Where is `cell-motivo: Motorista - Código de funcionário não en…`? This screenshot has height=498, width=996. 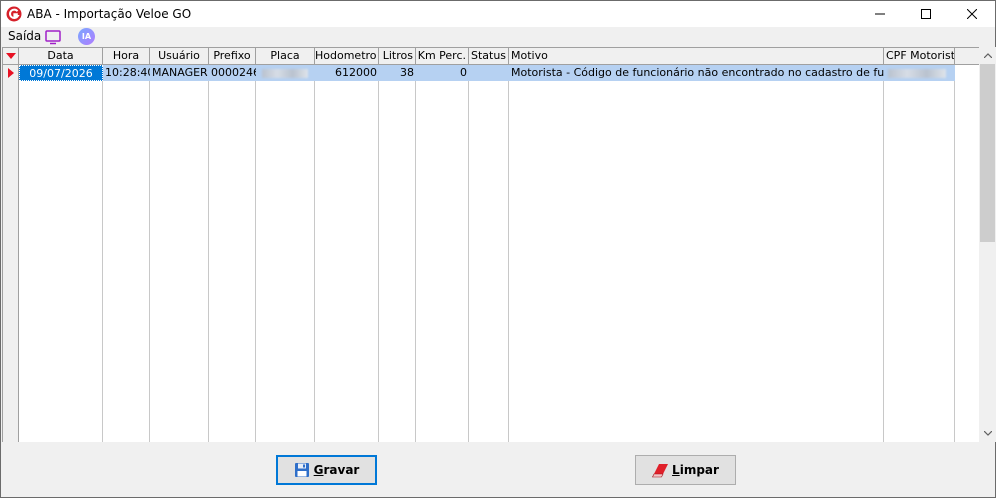
cell-motivo: Motorista - Código de funcionário não en… is located at coordinates (696, 73).